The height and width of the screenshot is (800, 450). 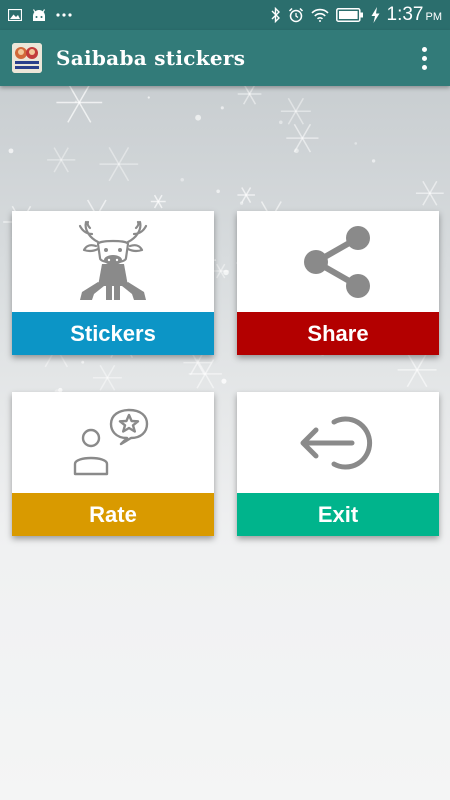 What do you see at coordinates (338, 514) in the screenshot?
I see `exit-label: Exit` at bounding box center [338, 514].